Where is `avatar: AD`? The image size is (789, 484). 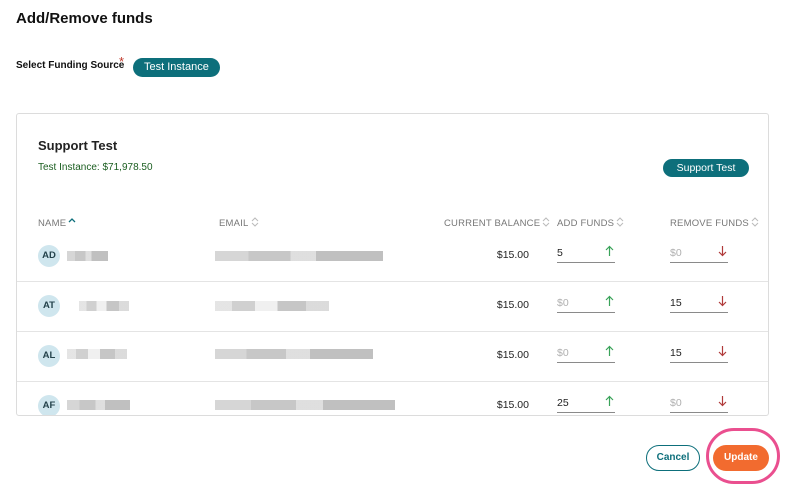 avatar: AD is located at coordinates (49, 256).